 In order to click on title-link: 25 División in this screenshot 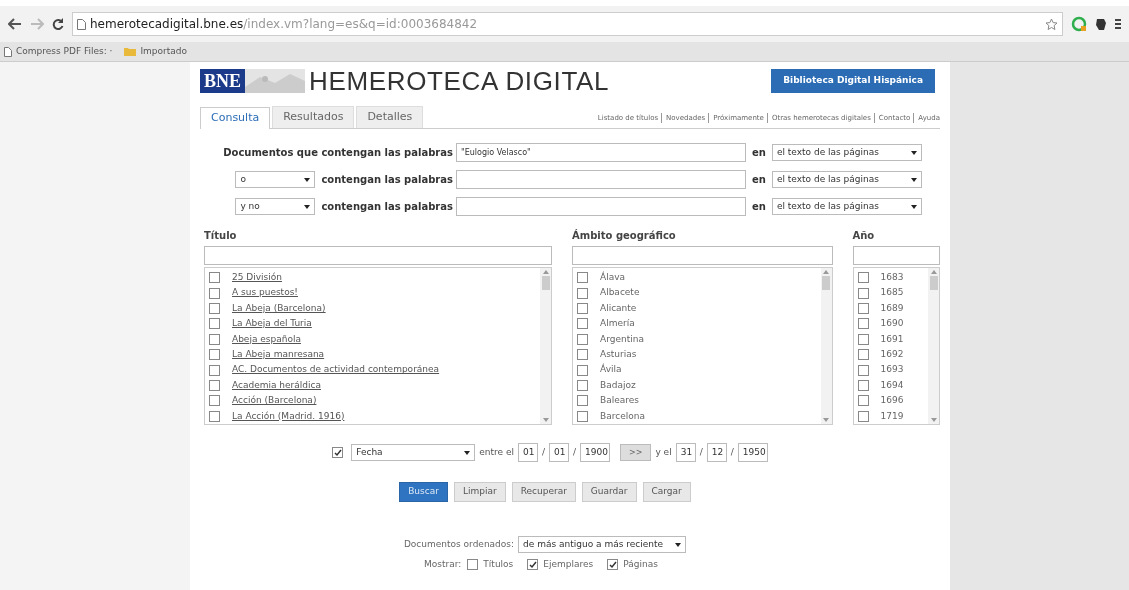, I will do `click(257, 277)`.